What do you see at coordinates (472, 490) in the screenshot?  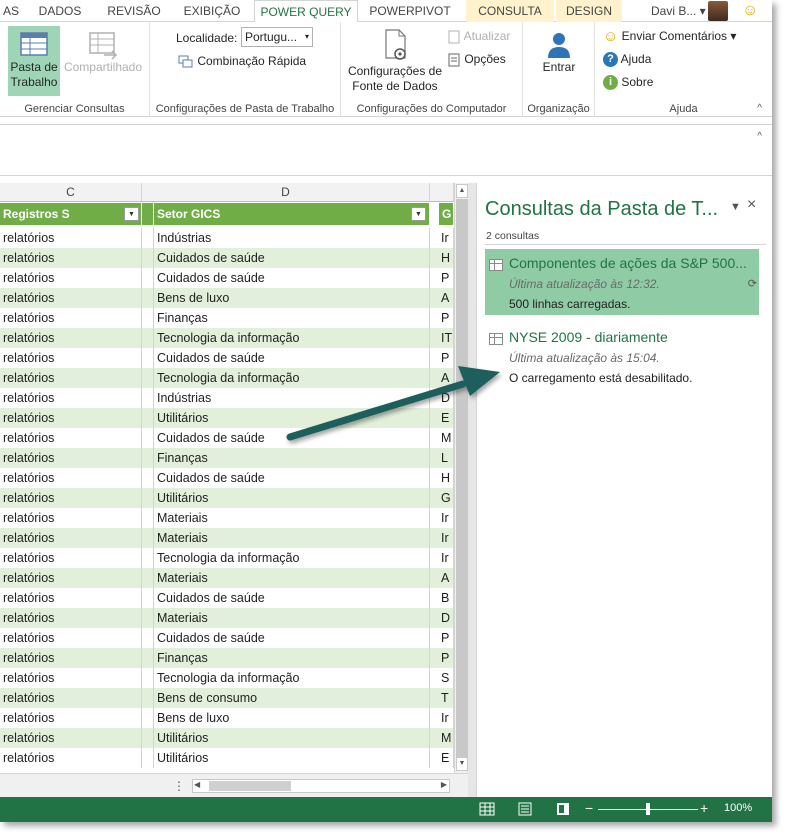 I see `pane-splitter` at bounding box center [472, 490].